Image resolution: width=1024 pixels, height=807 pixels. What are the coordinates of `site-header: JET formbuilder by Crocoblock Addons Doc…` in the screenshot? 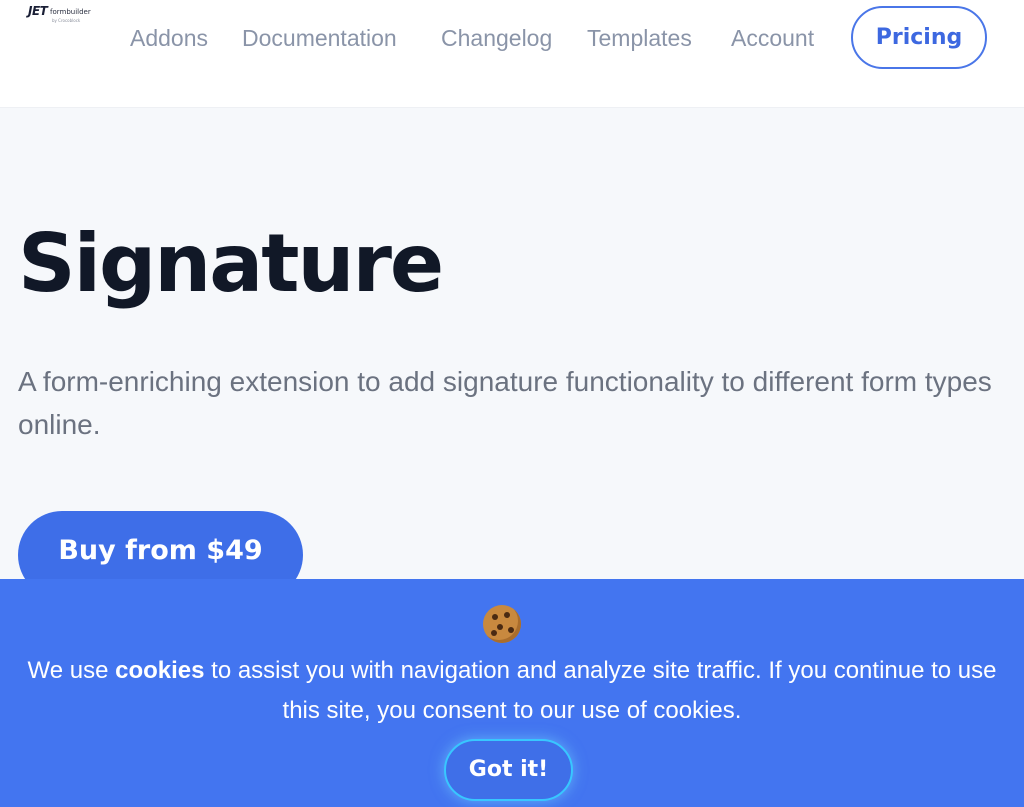 It's located at (512, 54).